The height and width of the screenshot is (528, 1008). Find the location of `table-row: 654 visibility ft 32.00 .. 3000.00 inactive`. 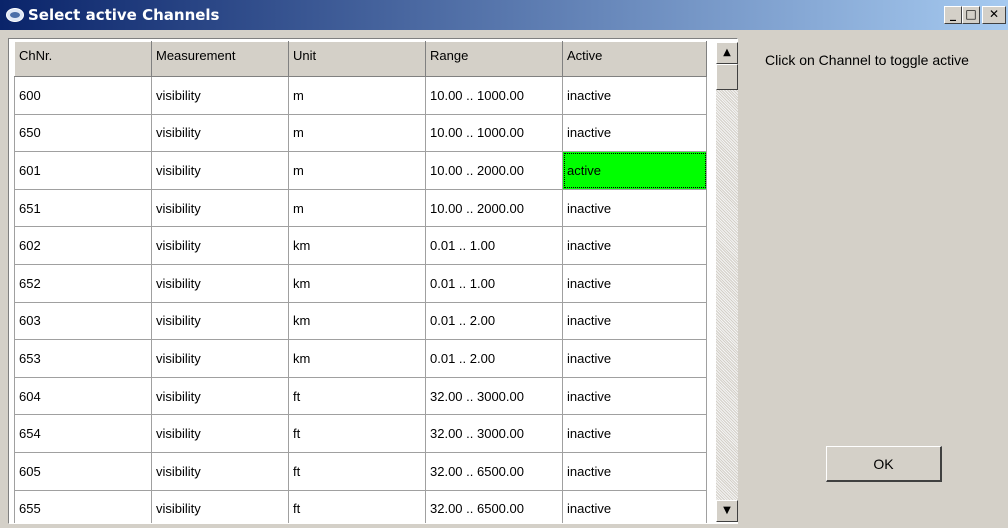

table-row: 654 visibility ft 32.00 .. 3000.00 inactive is located at coordinates (360, 433).